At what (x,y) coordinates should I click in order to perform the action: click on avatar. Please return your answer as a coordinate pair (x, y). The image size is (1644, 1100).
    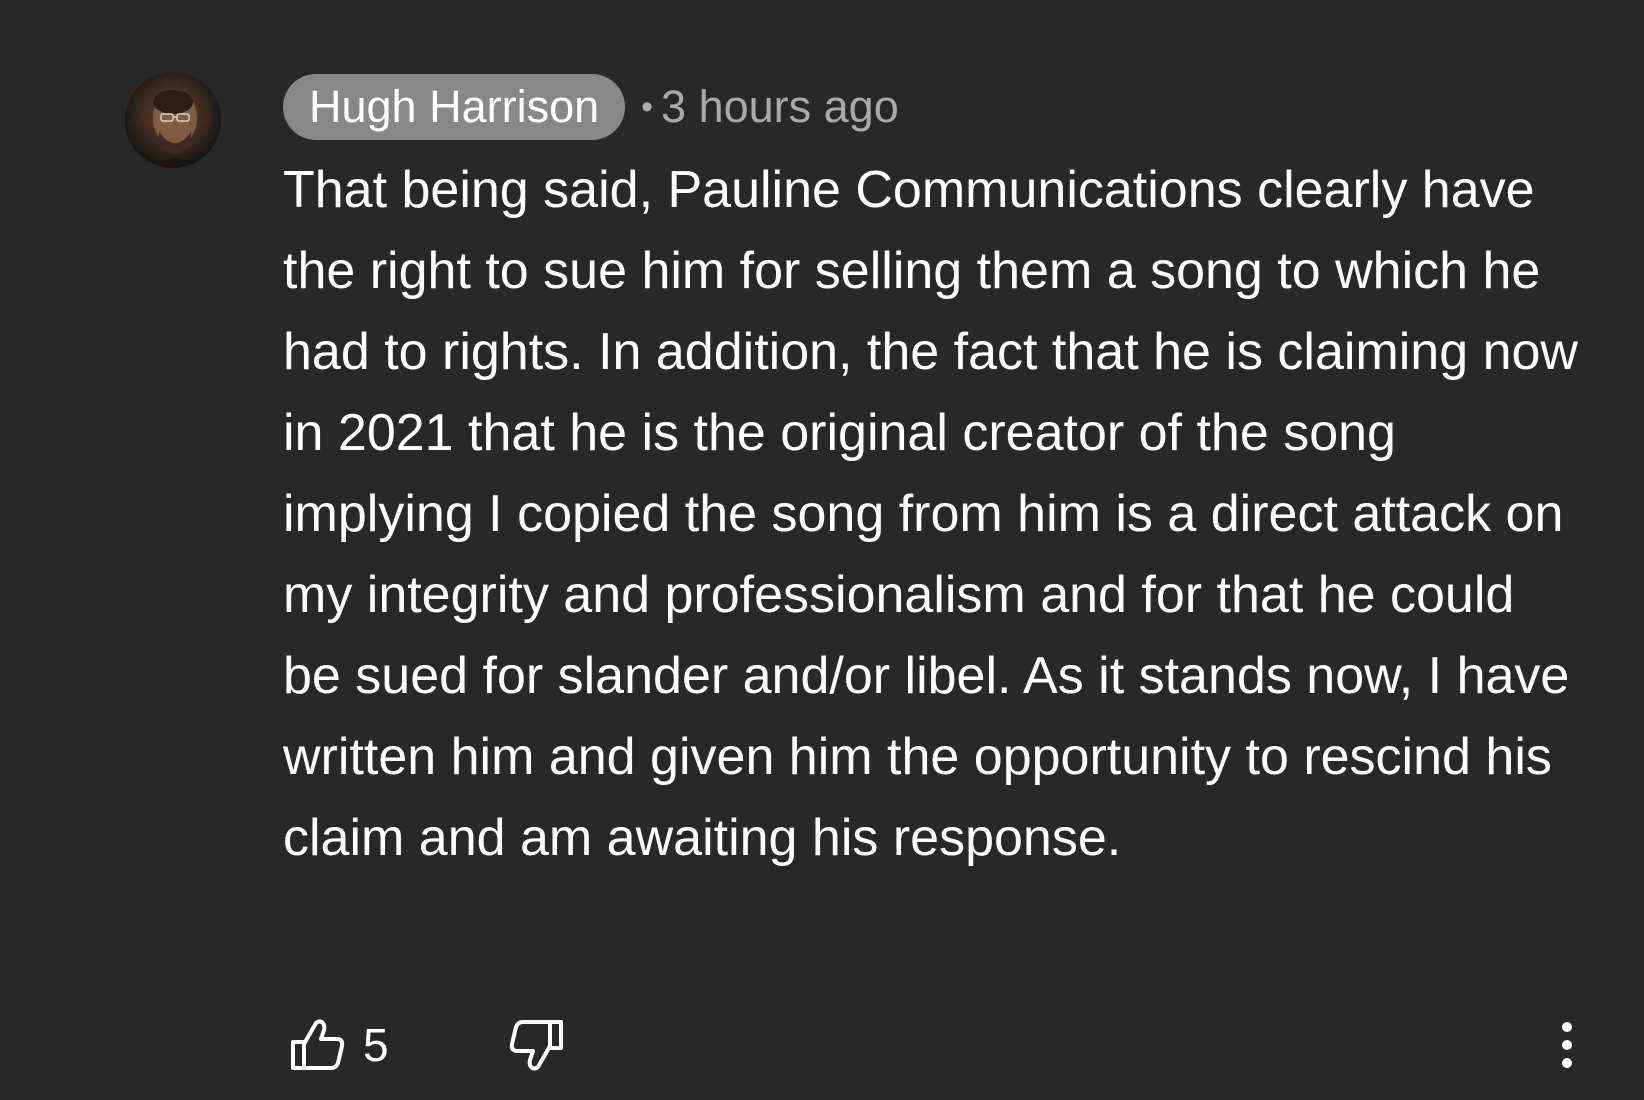
    Looking at the image, I should click on (173, 120).